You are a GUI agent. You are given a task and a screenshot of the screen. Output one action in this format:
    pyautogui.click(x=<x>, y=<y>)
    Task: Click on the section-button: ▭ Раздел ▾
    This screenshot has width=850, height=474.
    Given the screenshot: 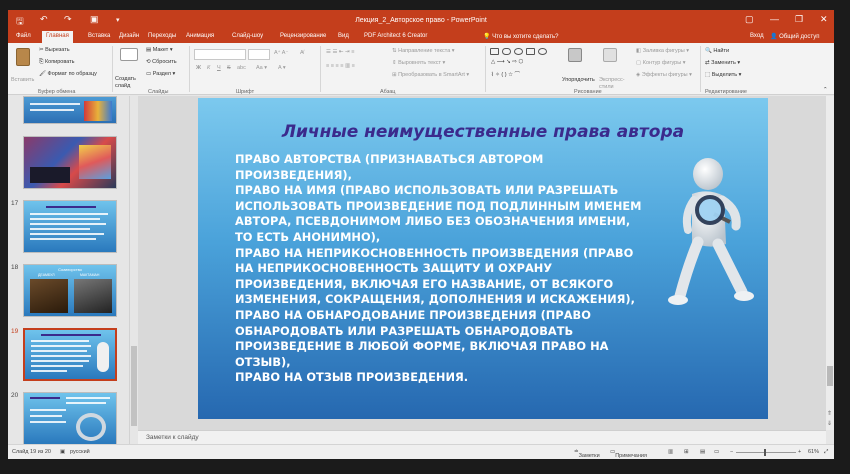 What is the action you would take?
    pyautogui.click(x=160, y=74)
    